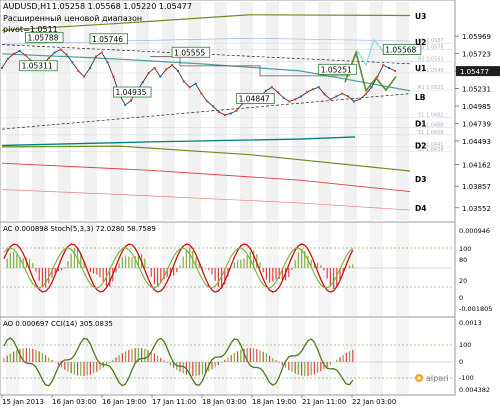 The height and width of the screenshot is (408, 500). Describe the element at coordinates (461, 298) in the screenshot. I see `ac-tick-label: 0` at that location.